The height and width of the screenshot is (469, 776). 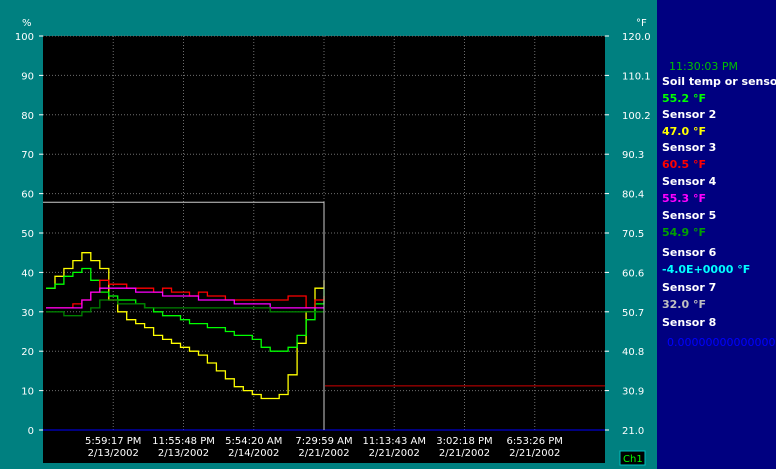 What do you see at coordinates (684, 304) in the screenshot?
I see `sensor-value: 32.0 °F` at bounding box center [684, 304].